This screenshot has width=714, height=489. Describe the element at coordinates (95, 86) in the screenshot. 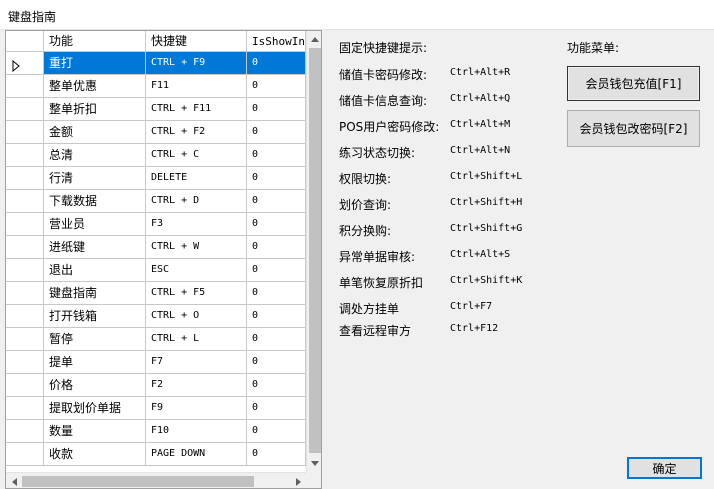

I see `function-cell: 整单优惠` at that location.